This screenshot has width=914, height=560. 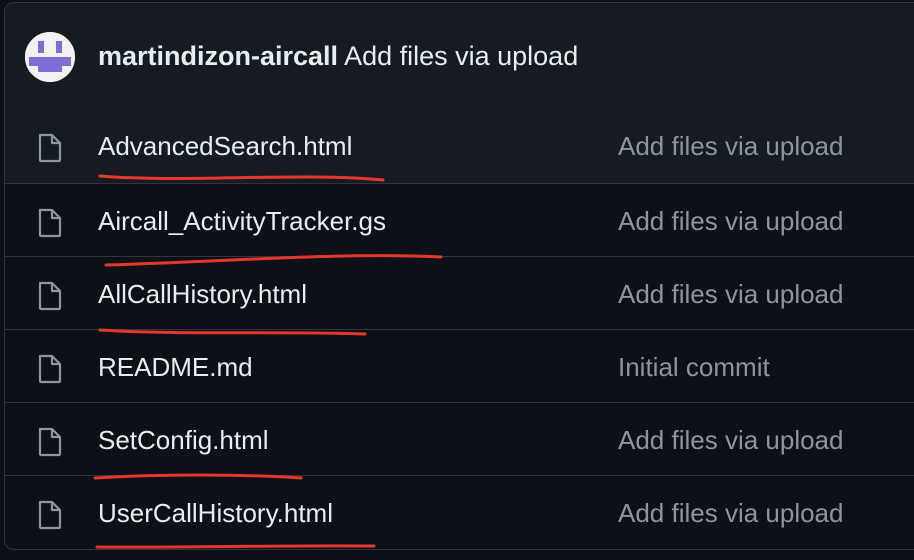 I want to click on file-row: AdvancedSearch.html Add files via upload, so click(x=459, y=146).